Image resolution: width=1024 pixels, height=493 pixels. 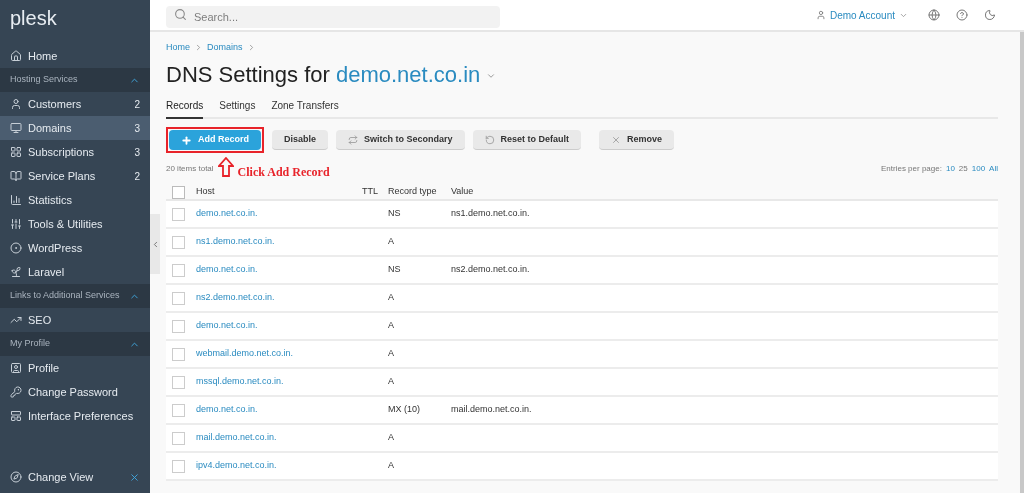 What do you see at coordinates (185, 108) in the screenshot?
I see `tab: Records` at bounding box center [185, 108].